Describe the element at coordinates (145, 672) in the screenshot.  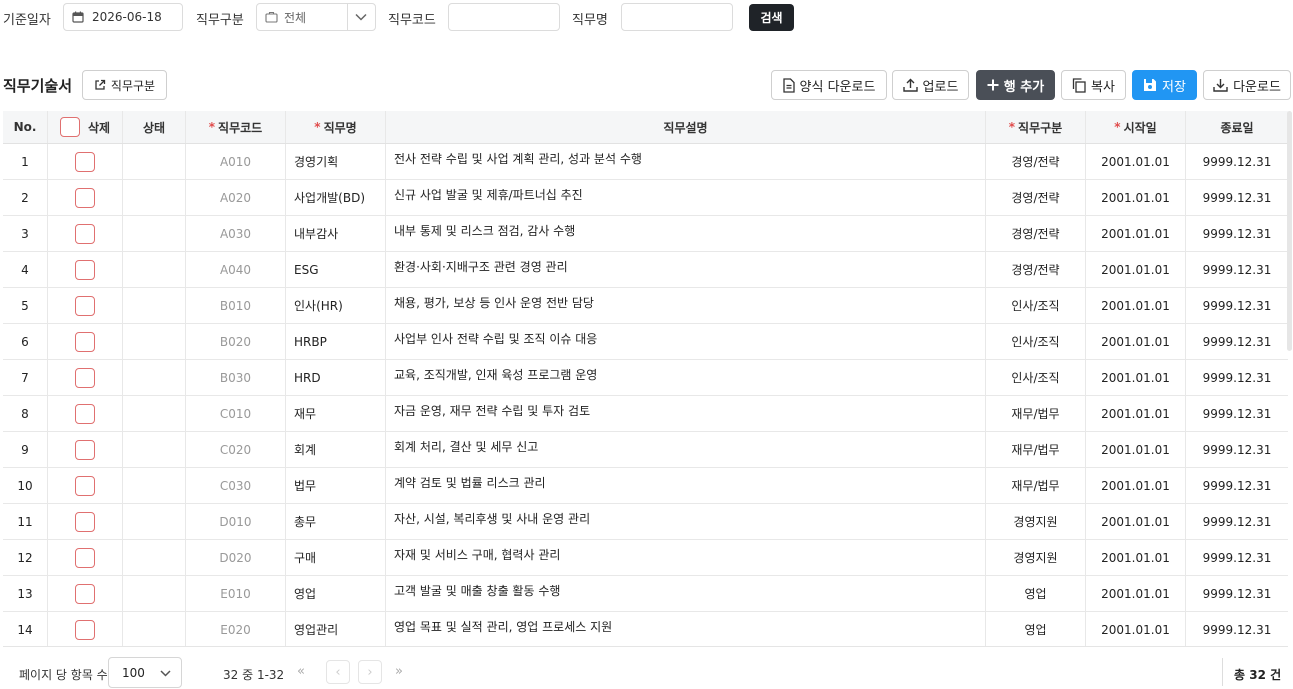
I see `per-page-select: 100` at that location.